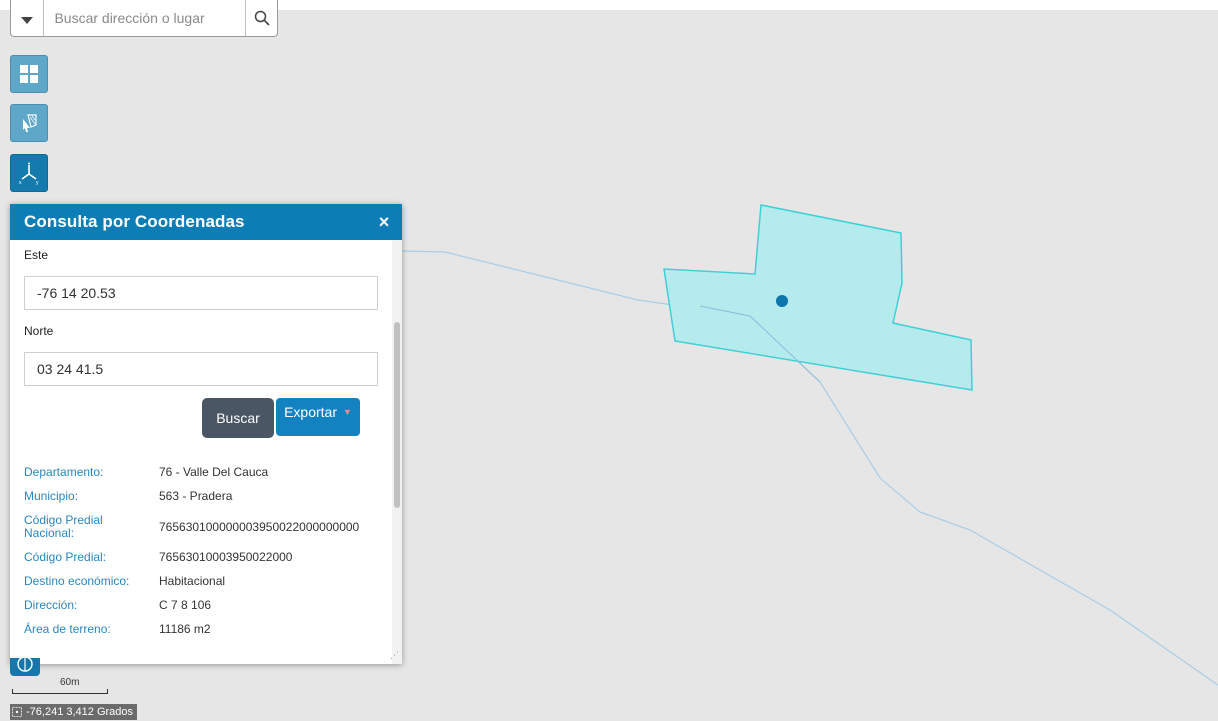 The height and width of the screenshot is (721, 1218). I want to click on info-value: 563 - Pradera, so click(196, 496).